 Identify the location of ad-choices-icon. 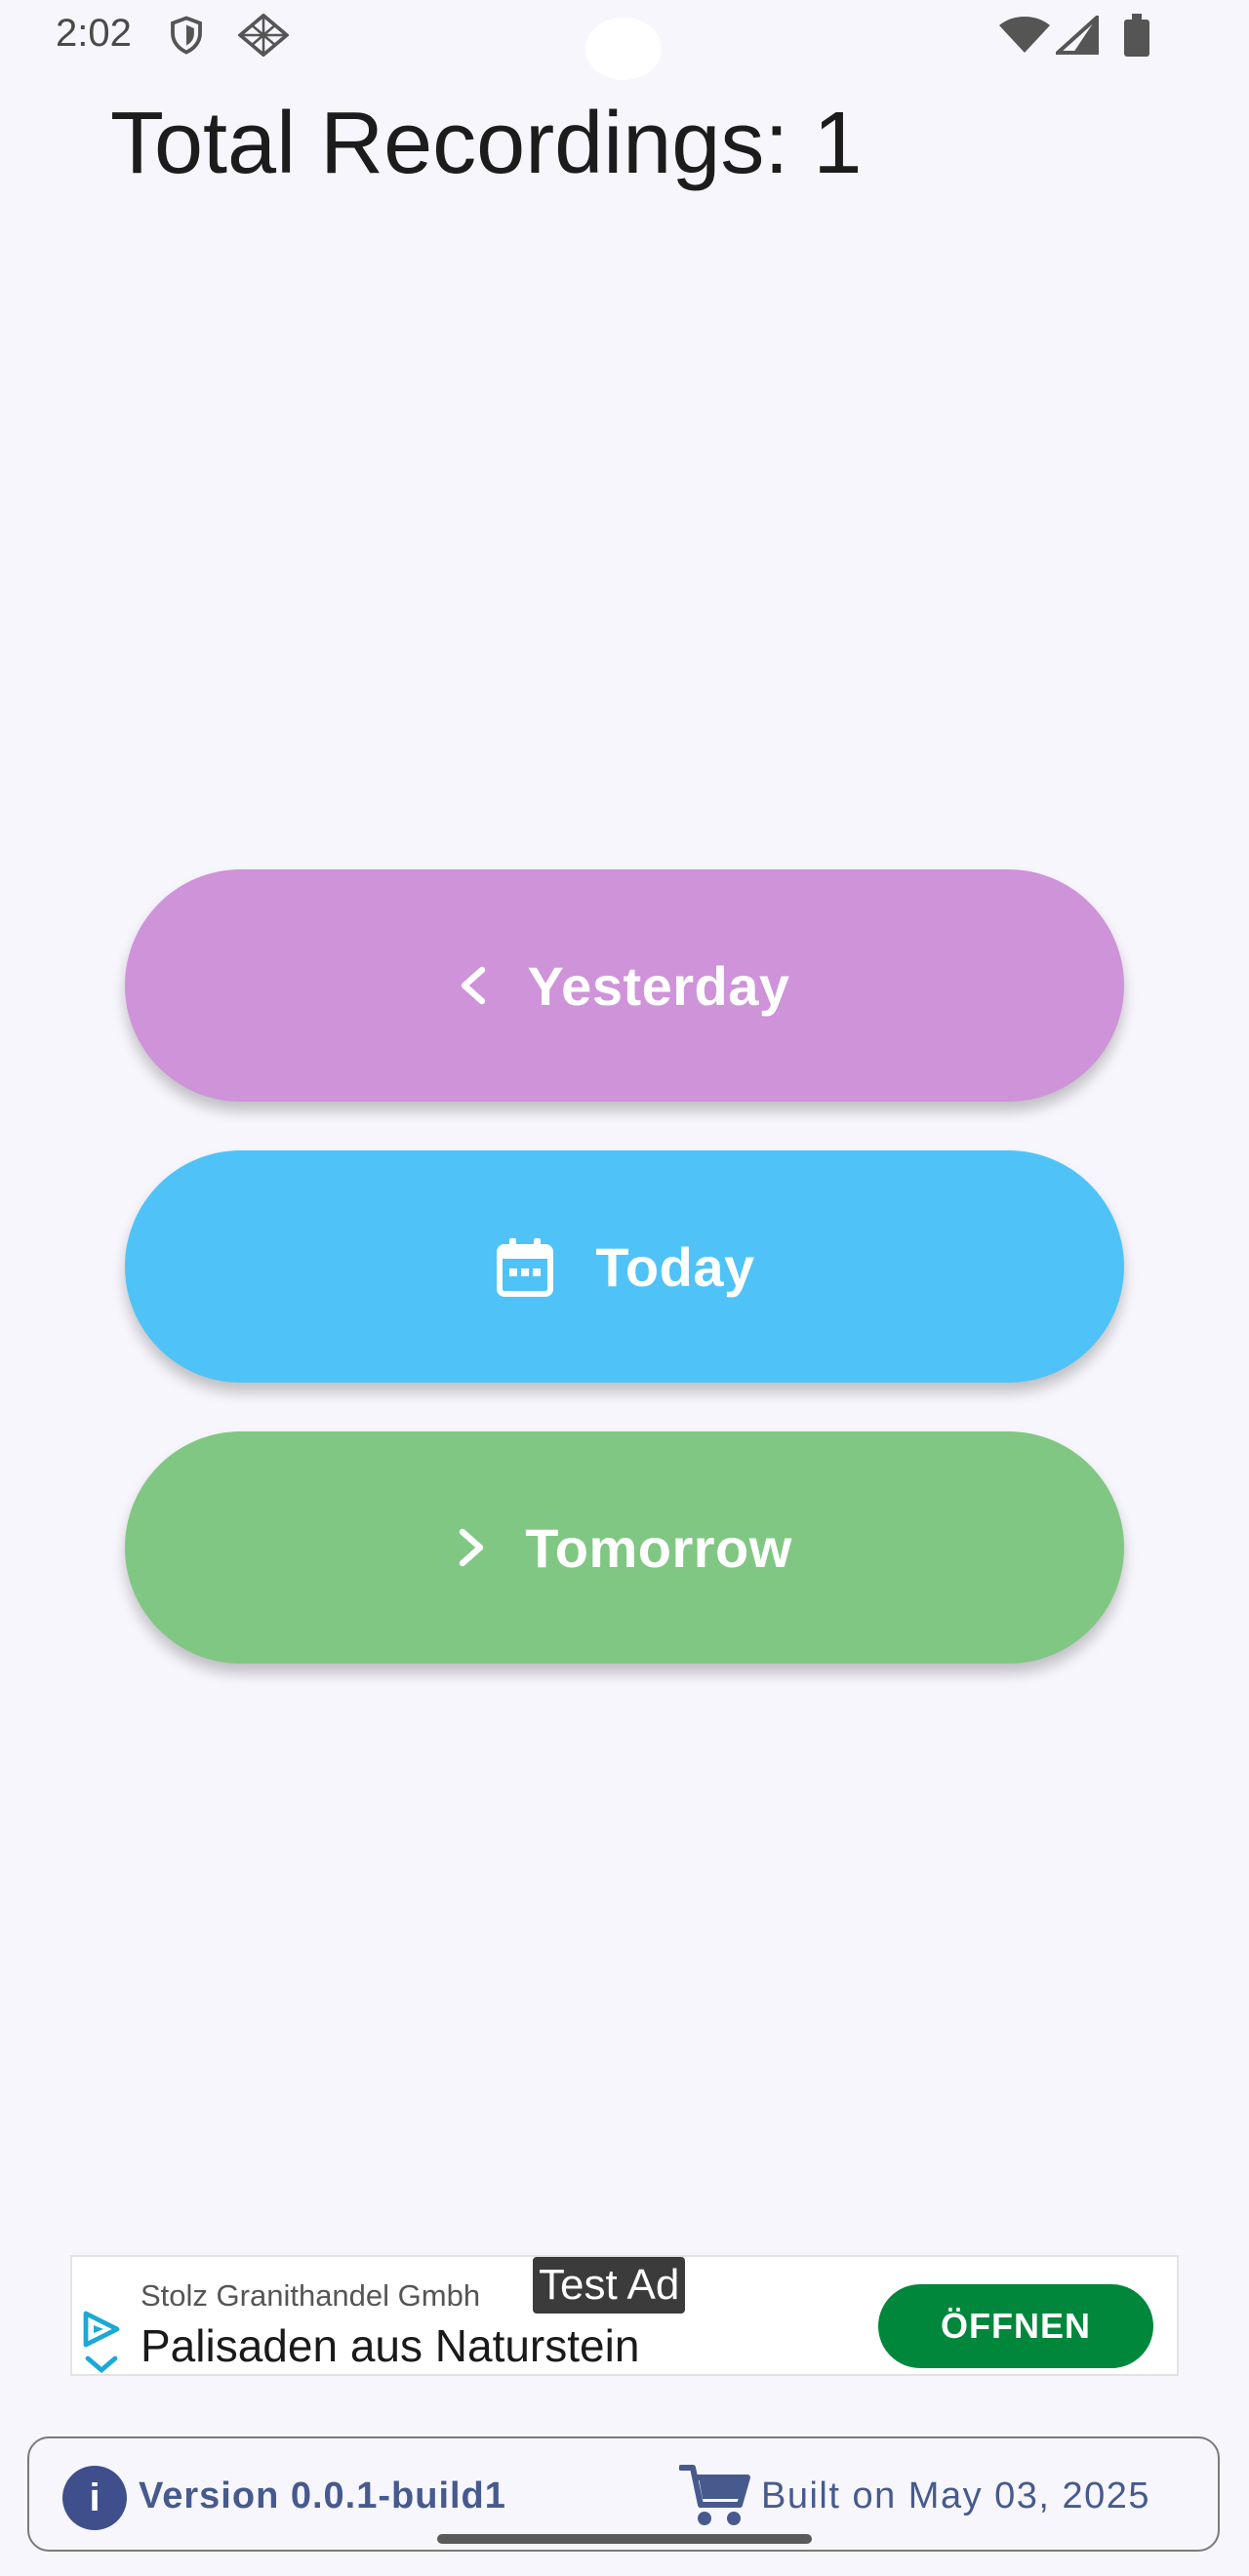
(101, 2342).